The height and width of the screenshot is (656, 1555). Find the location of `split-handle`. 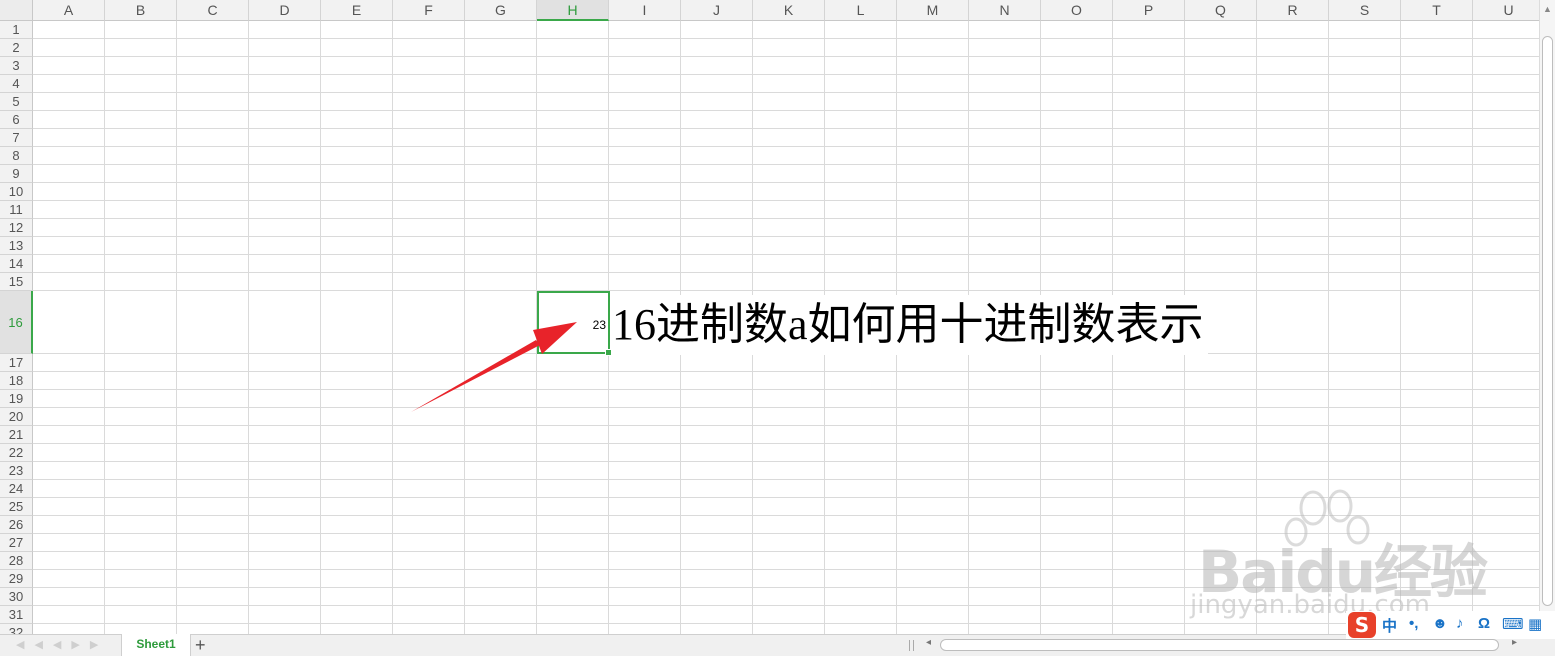

split-handle is located at coordinates (909, 645).